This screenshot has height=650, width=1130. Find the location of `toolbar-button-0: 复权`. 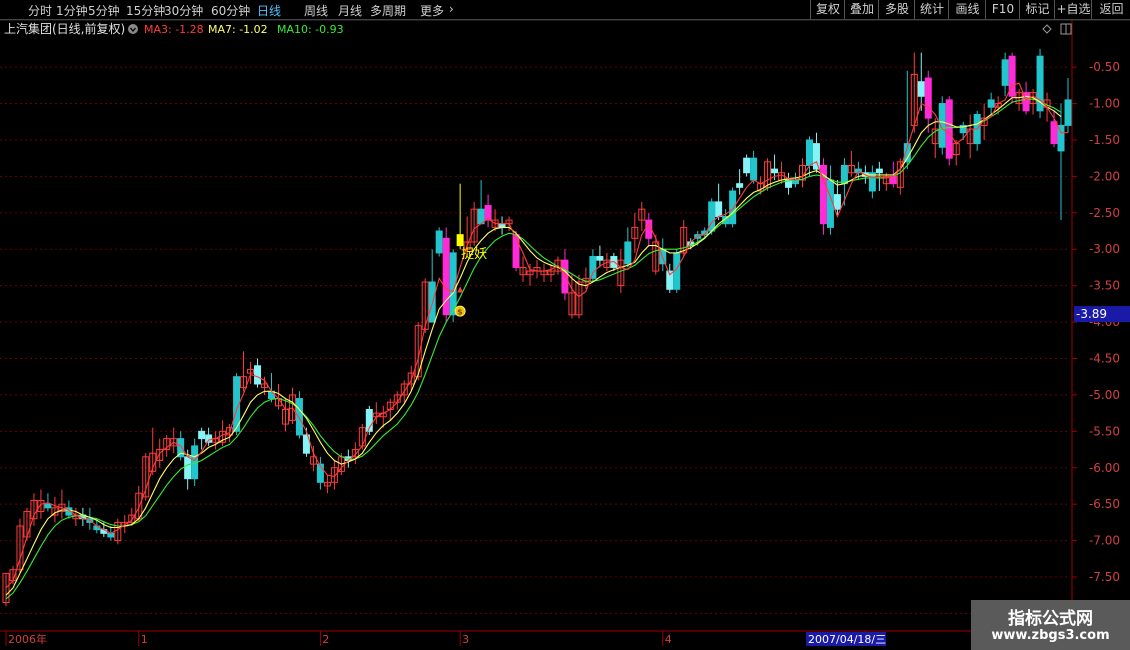

toolbar-button-0: 复权 is located at coordinates (827, 9).